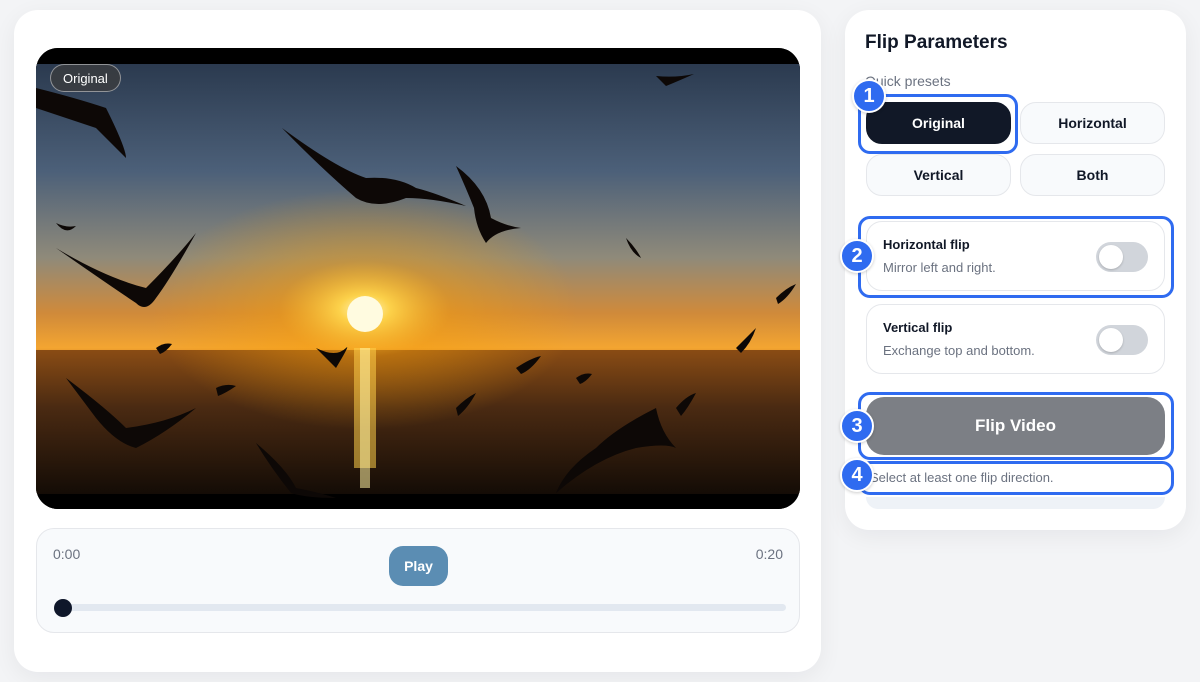  Describe the element at coordinates (418, 566) in the screenshot. I see `play-button: Play` at that location.